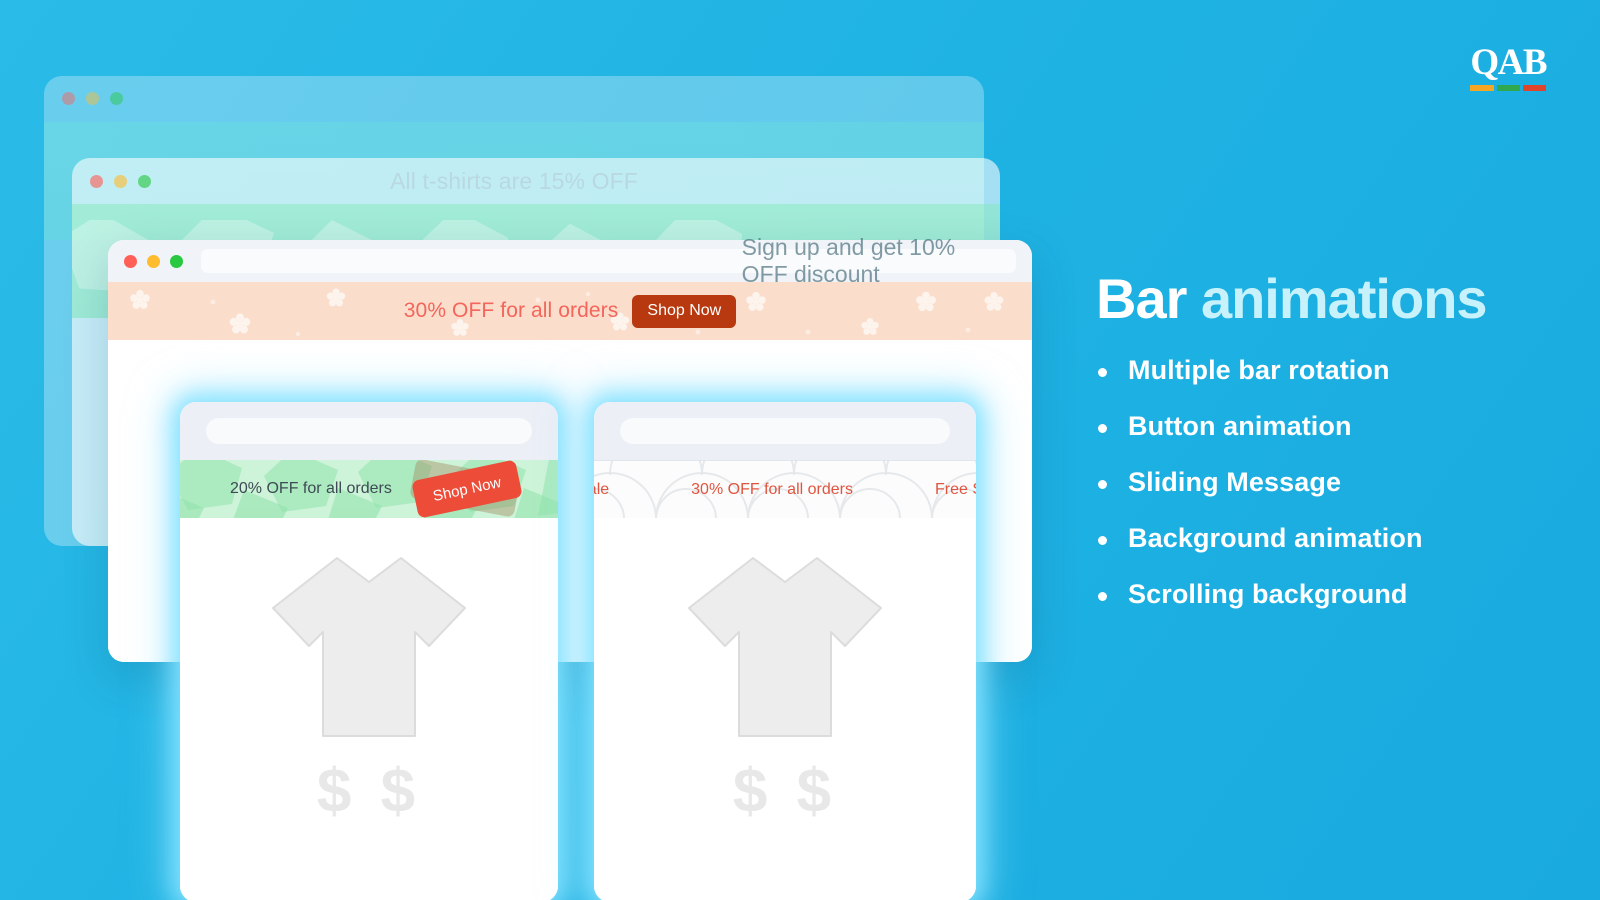  I want to click on page-body-demo-a: $ $, so click(369, 709).